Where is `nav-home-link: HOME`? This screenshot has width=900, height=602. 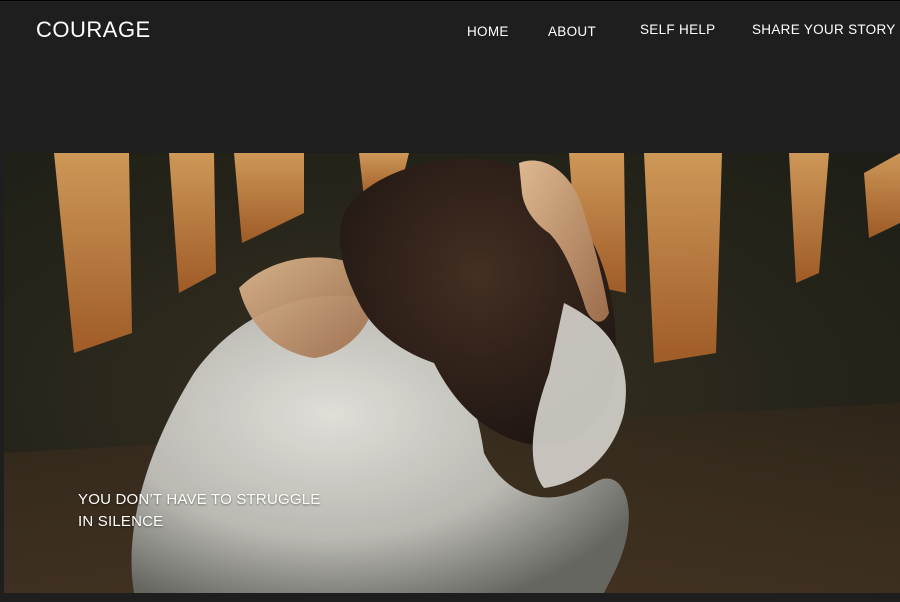
nav-home-link: HOME is located at coordinates (488, 31).